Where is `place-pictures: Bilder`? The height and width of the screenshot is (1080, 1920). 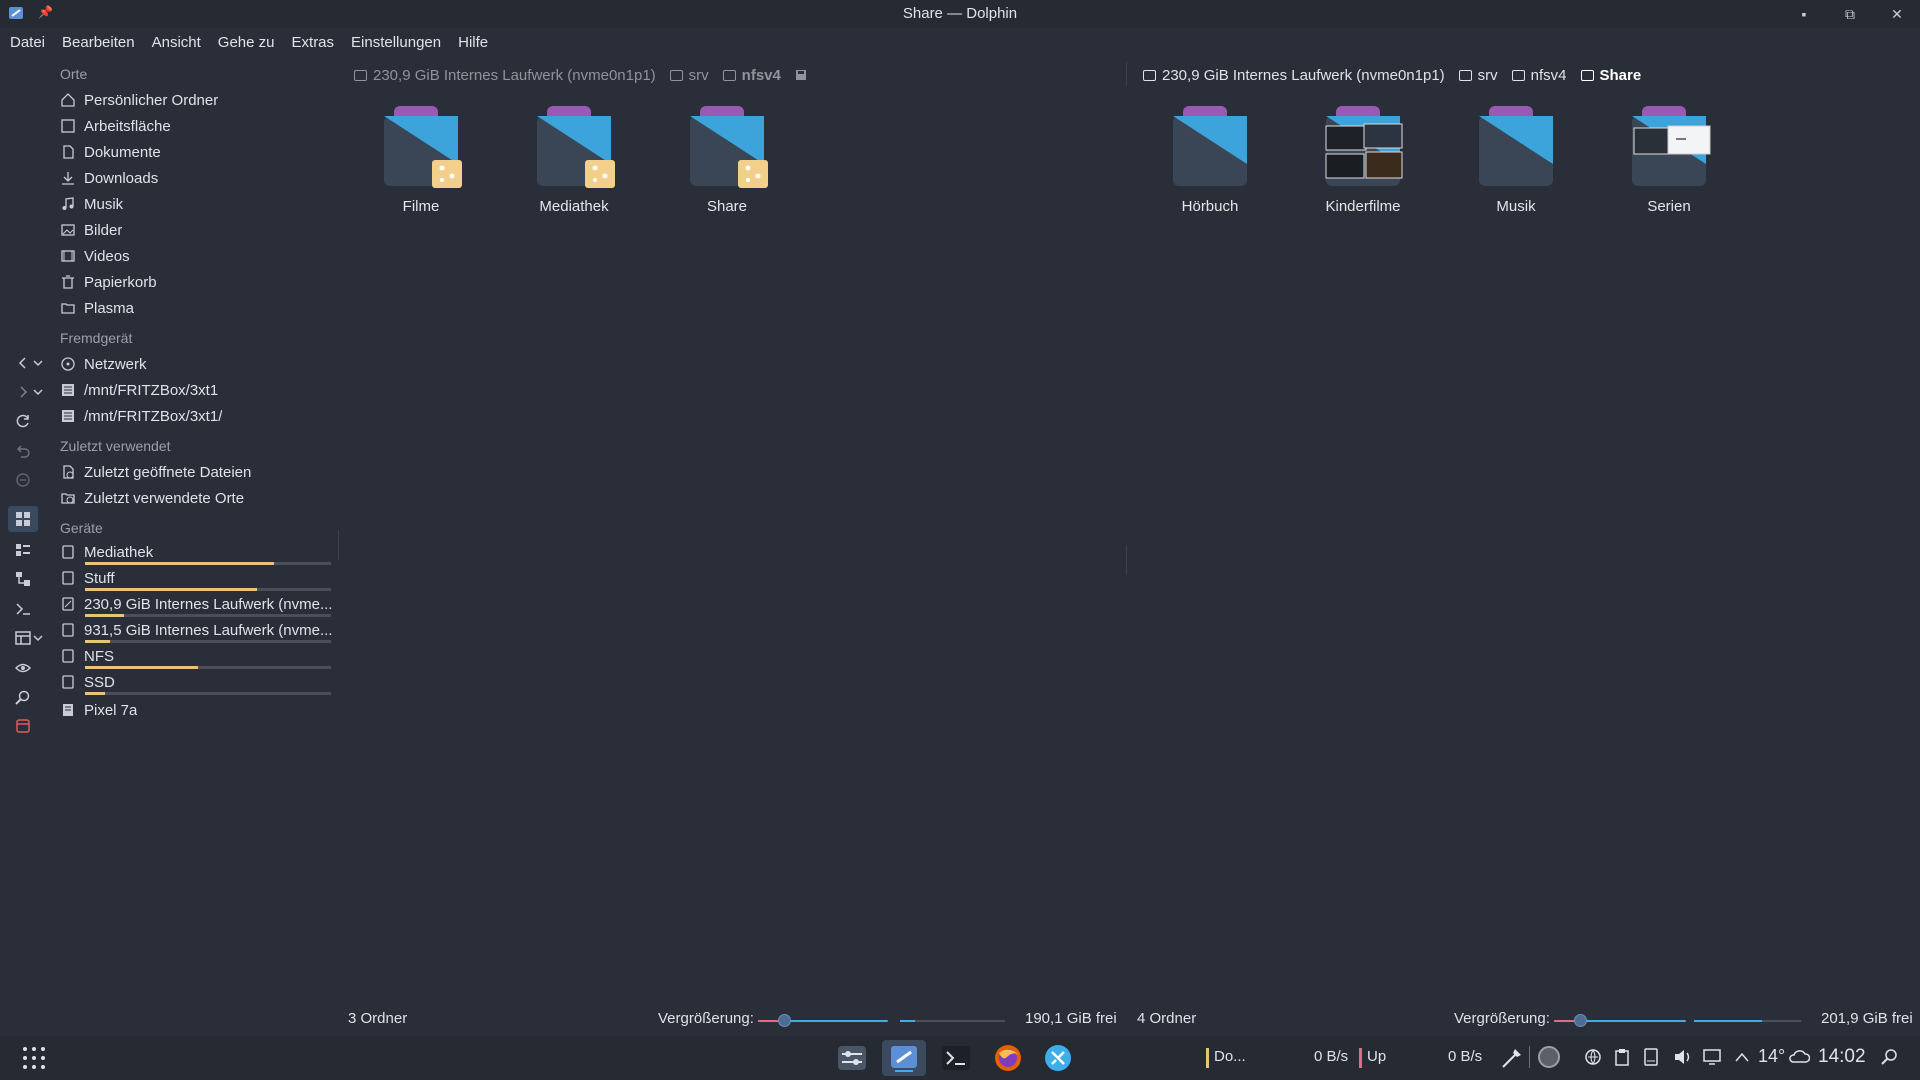
place-pictures: Bilder is located at coordinates (198, 230).